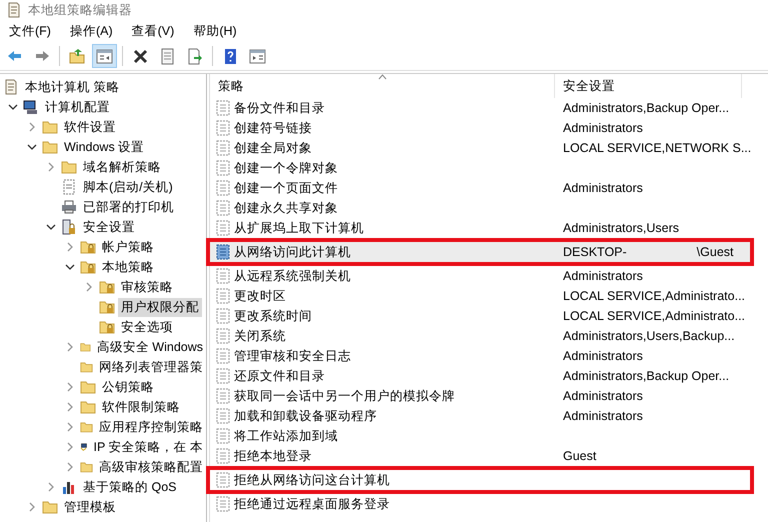 Image resolution: width=768 pixels, height=522 pixels. I want to click on policy-row: 从网络访问此计算机 DESKTOP- \Guest, so click(480, 252).